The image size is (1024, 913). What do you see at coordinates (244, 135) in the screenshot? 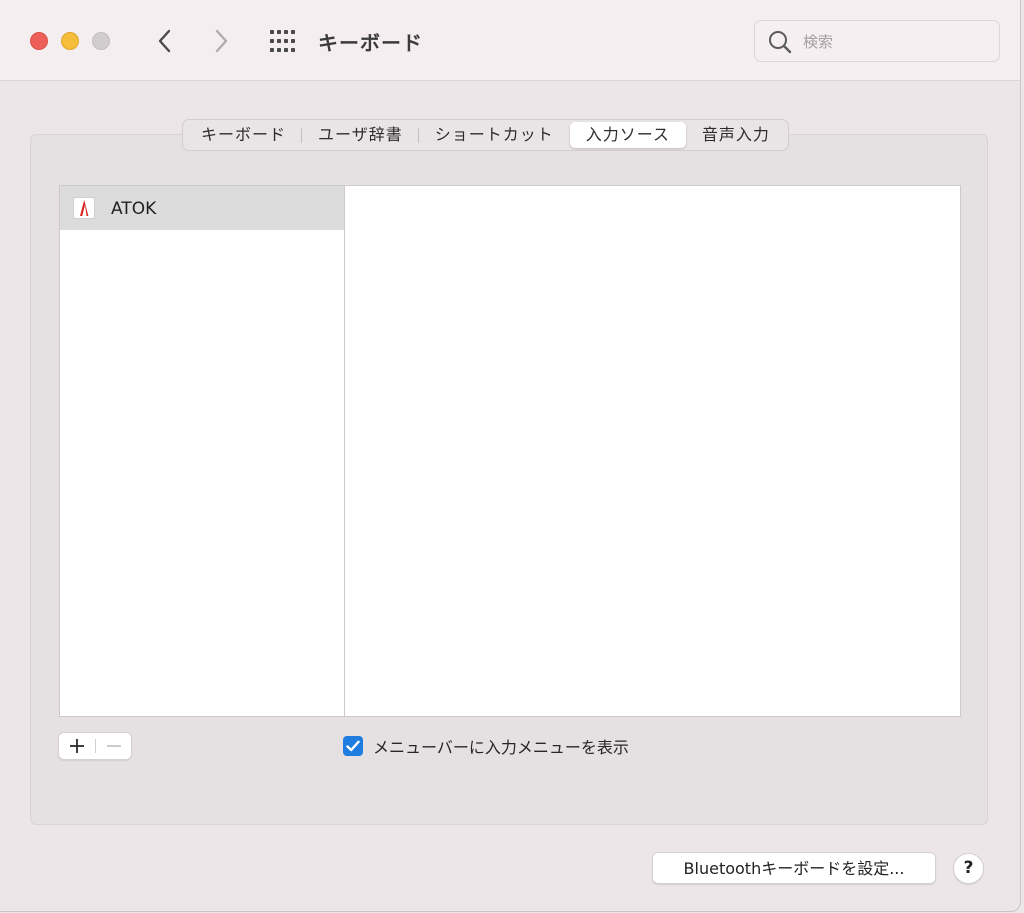
I see `tab-keyboard: キーボード` at bounding box center [244, 135].